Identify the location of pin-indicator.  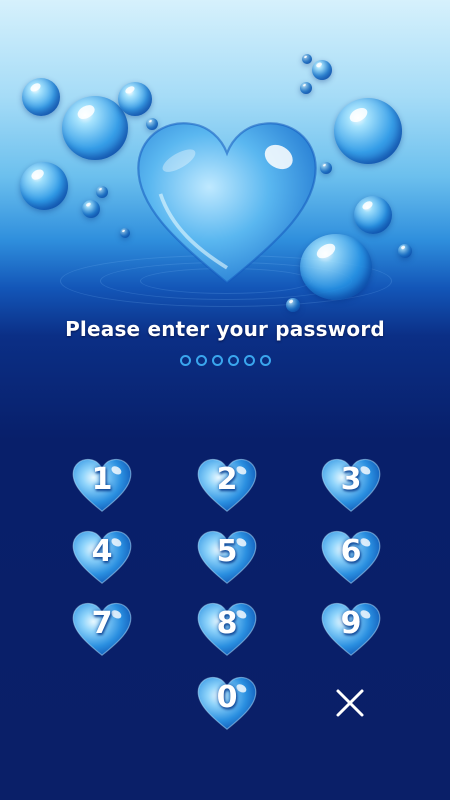
(225, 360).